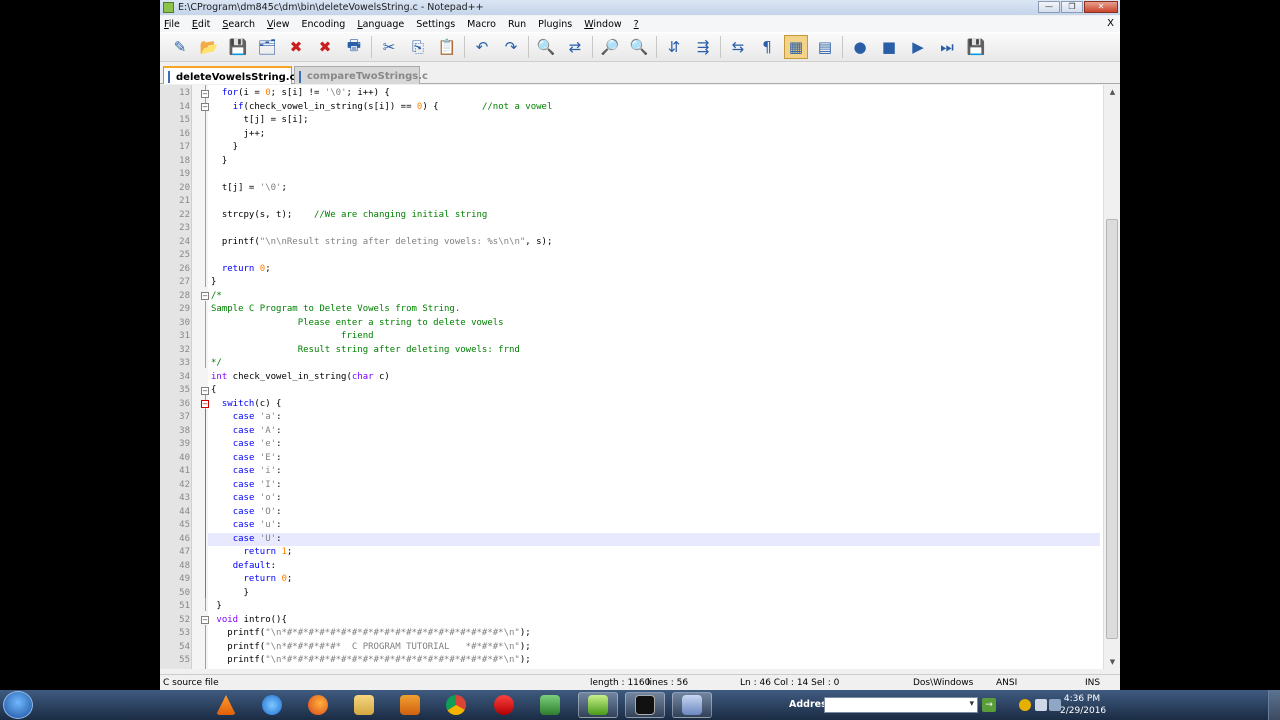 This screenshot has height=720, width=1280. Describe the element at coordinates (602, 24) in the screenshot. I see `menu-item: Window` at that location.